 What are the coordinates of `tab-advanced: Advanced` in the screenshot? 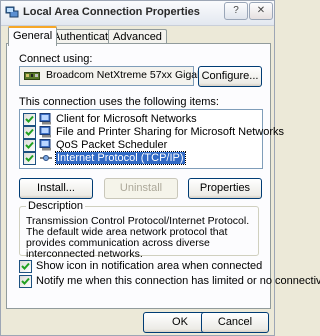 It's located at (137, 36).